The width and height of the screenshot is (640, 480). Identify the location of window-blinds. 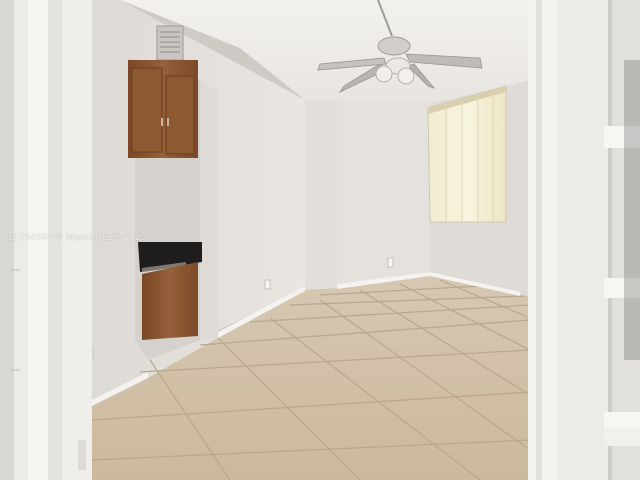
(467, 154).